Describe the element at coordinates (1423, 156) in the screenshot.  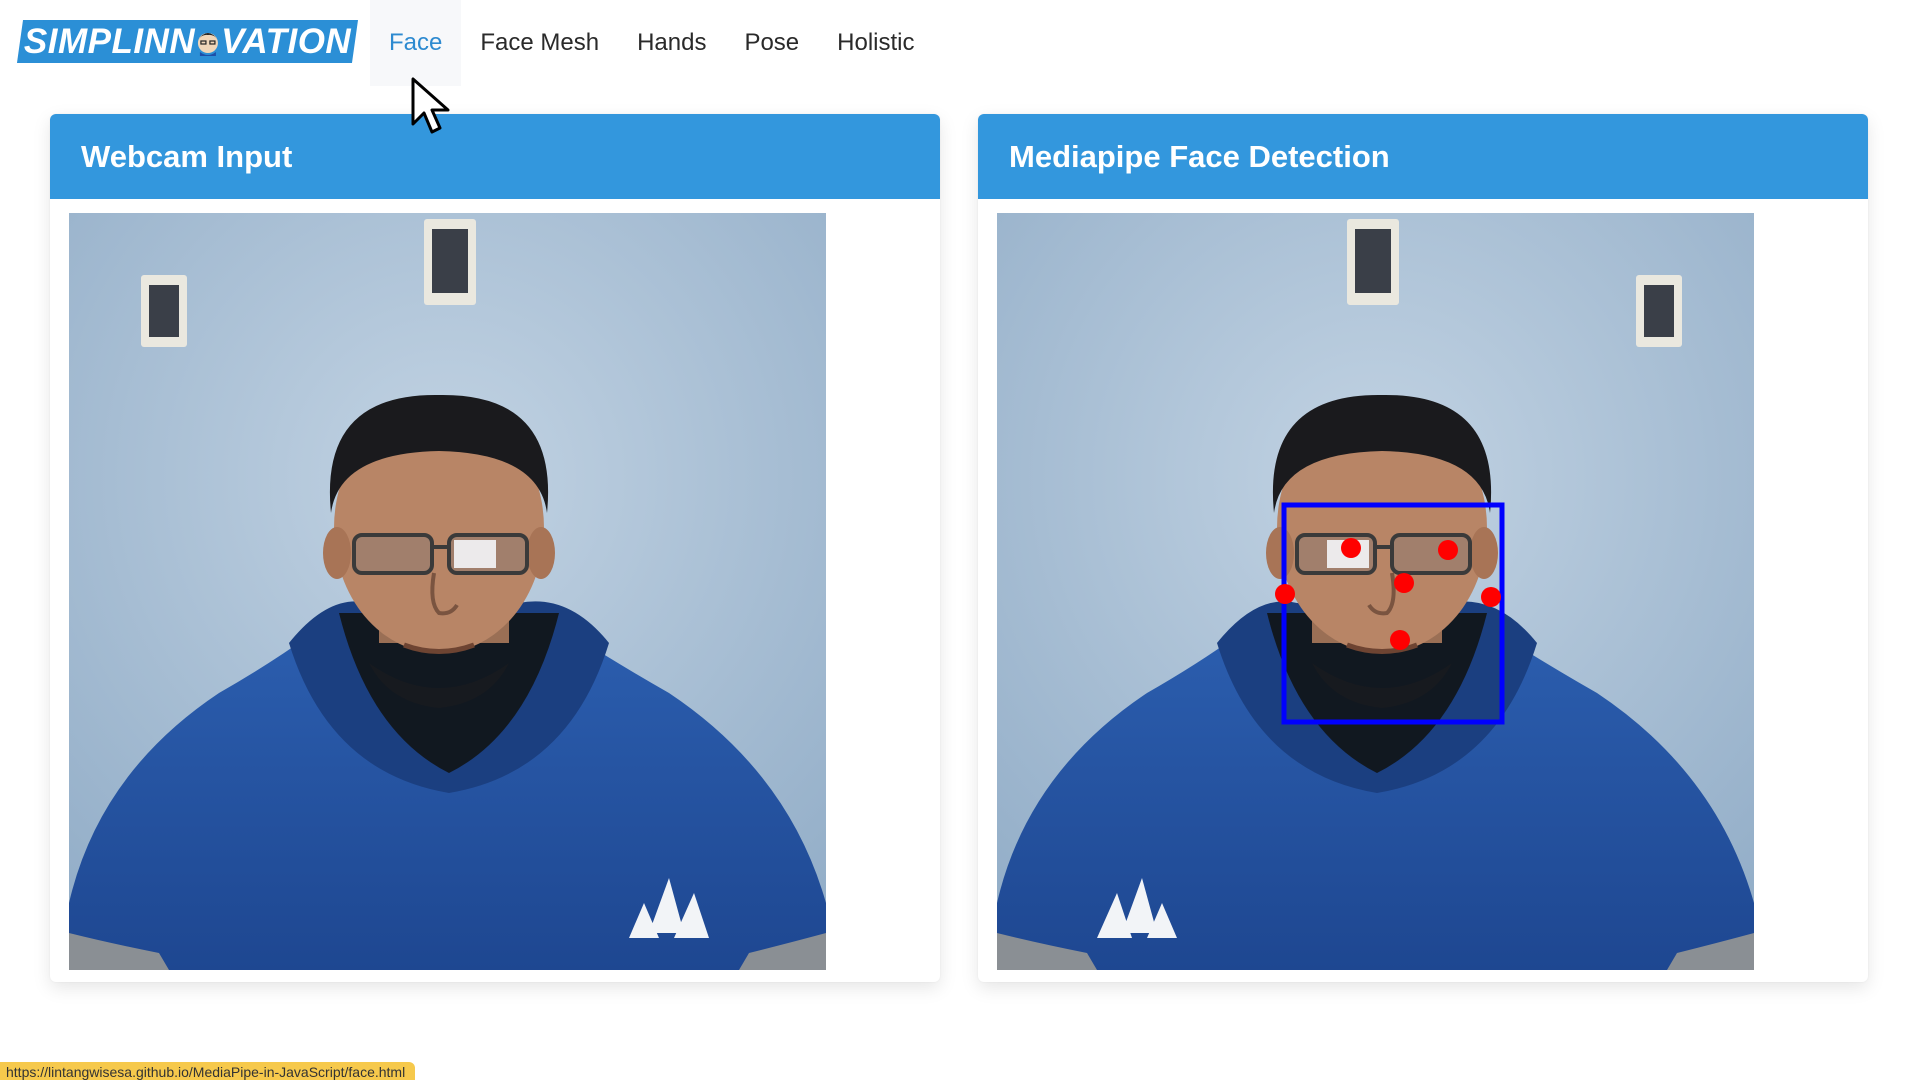
I see `face-detection-header: Mediapipe Face Detection` at that location.